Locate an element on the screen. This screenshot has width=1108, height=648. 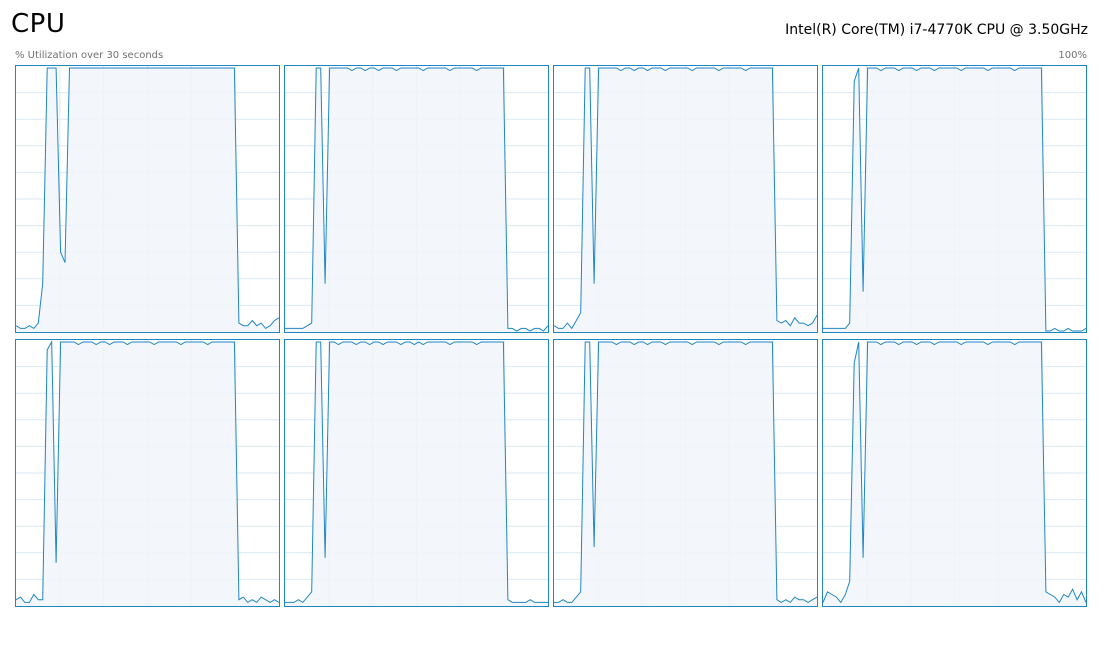
cpu-model-name: Intel(R) Core(TM) i7-4770K CPU @ 3.50GHz is located at coordinates (936, 30).